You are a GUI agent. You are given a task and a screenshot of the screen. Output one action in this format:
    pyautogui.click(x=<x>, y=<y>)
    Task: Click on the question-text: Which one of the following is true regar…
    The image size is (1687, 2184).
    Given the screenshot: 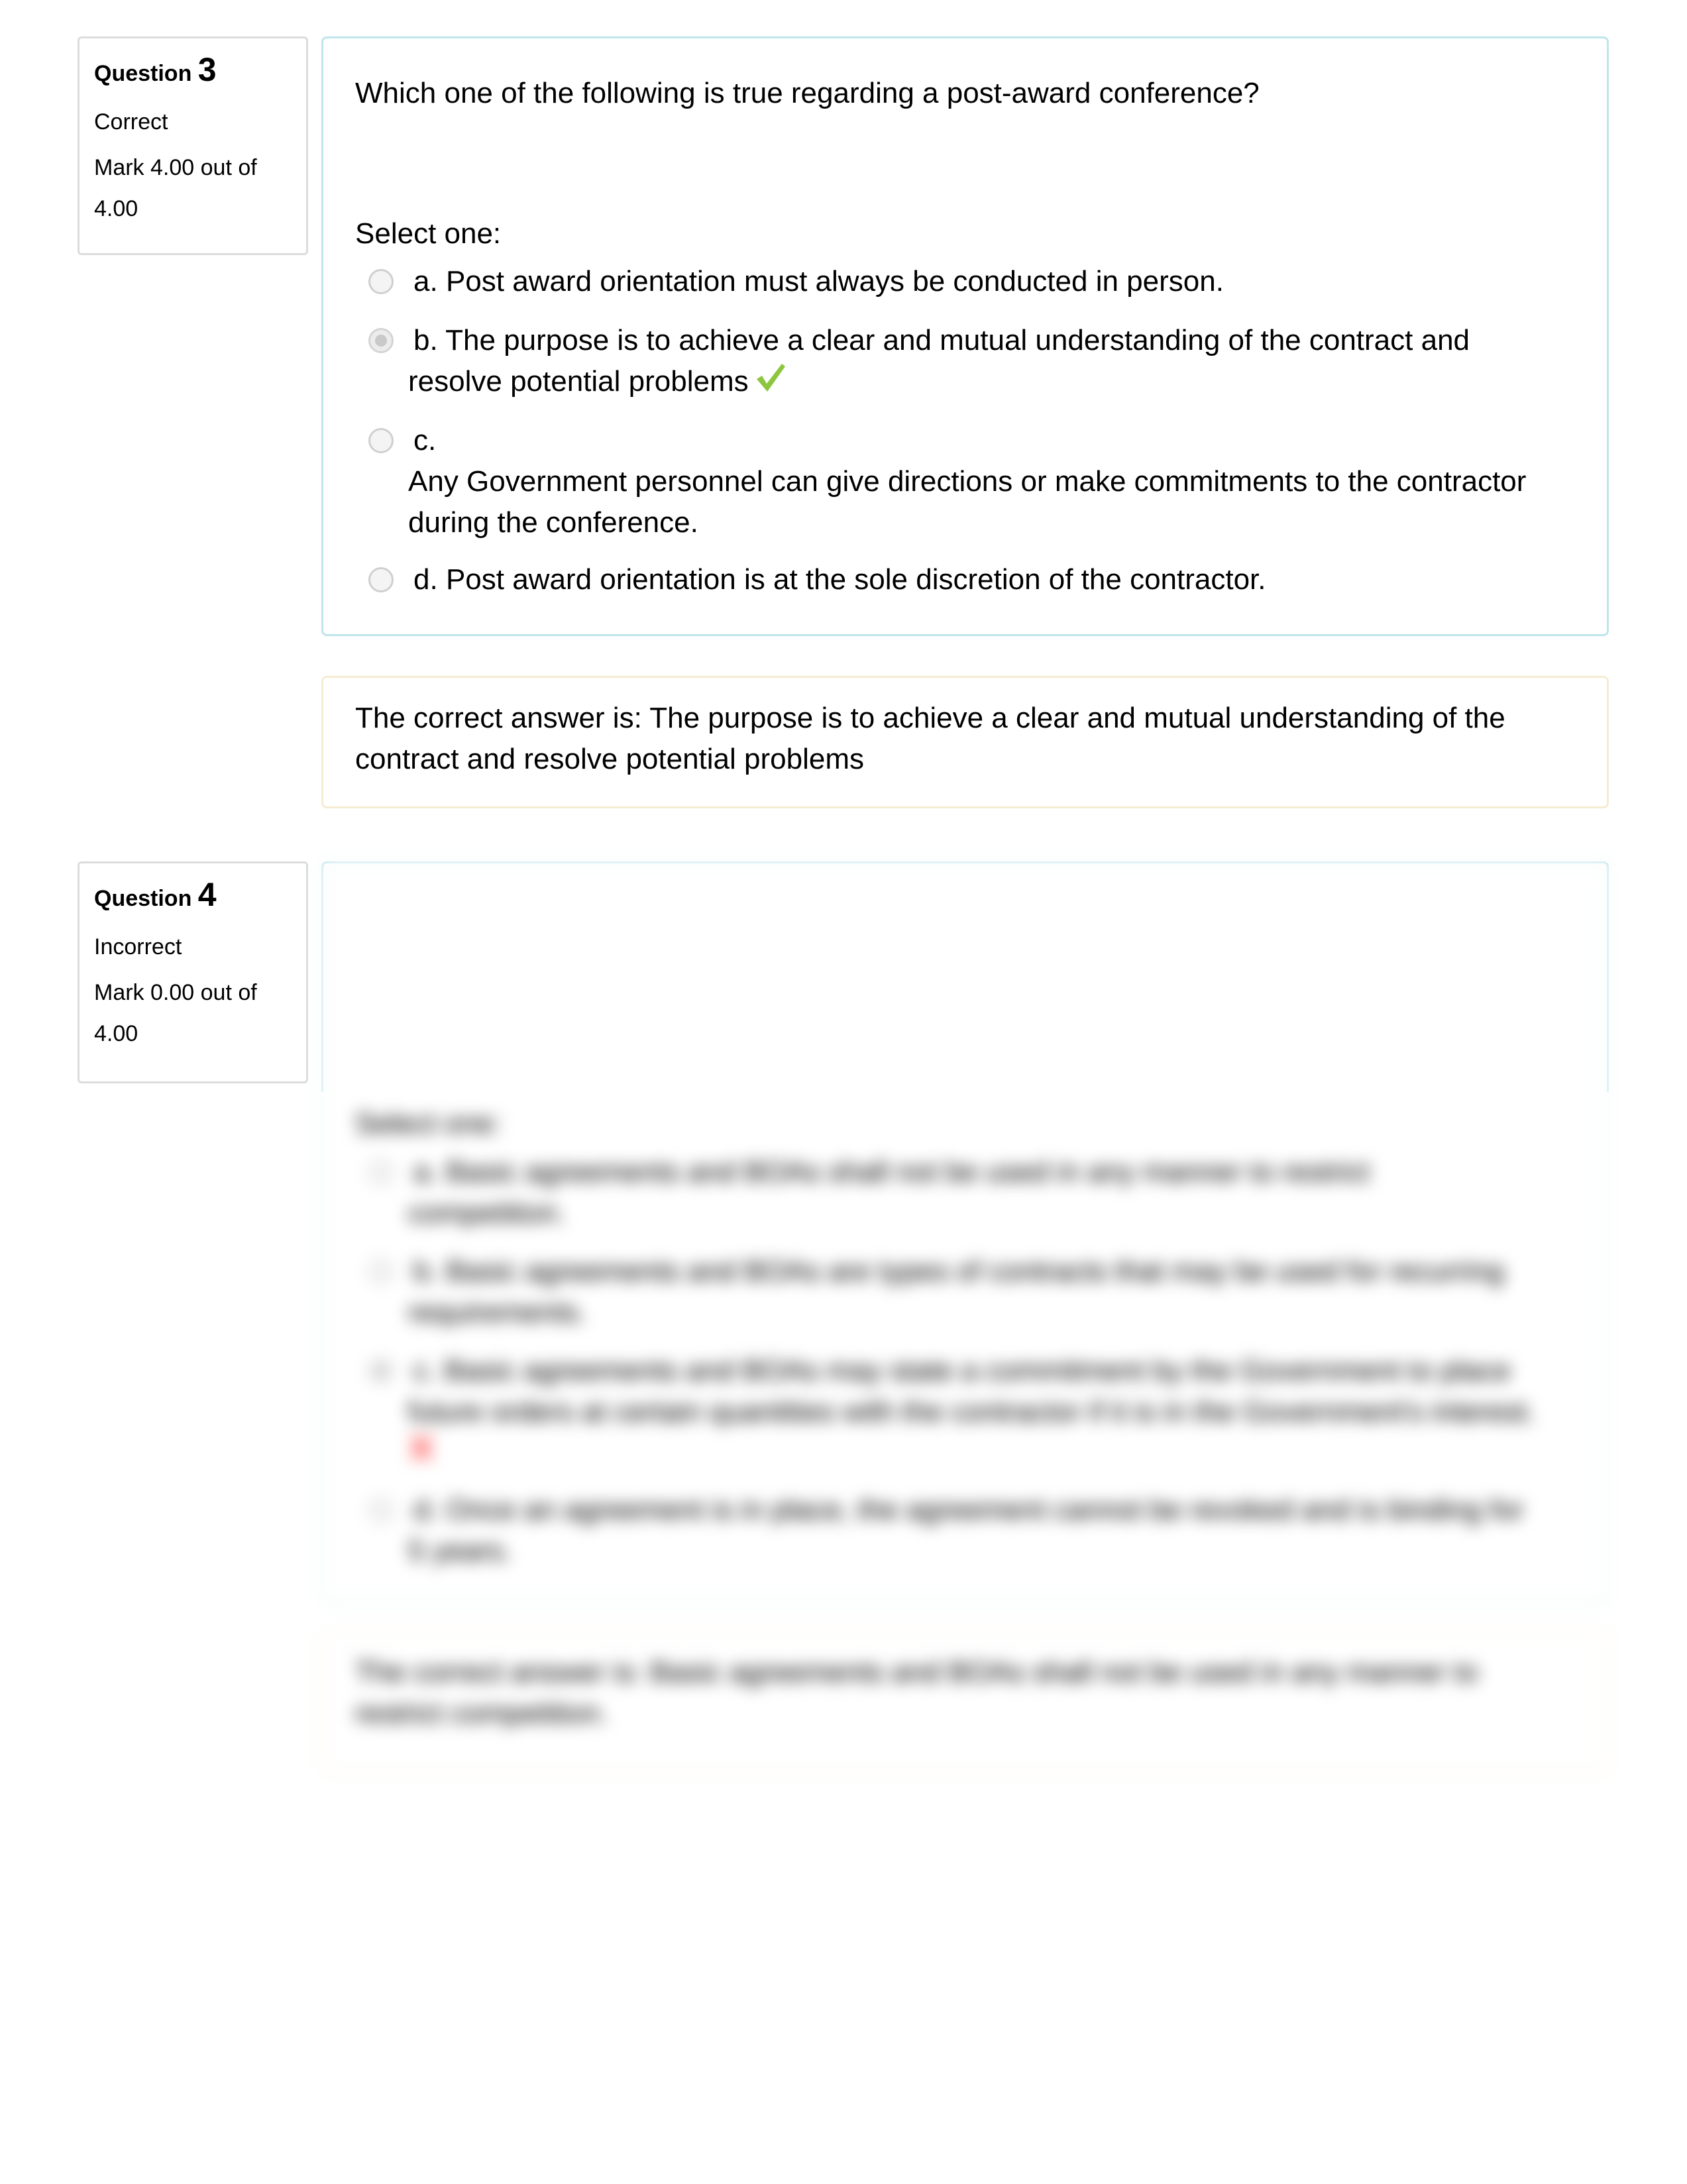 What is the action you would take?
    pyautogui.click(x=807, y=93)
    